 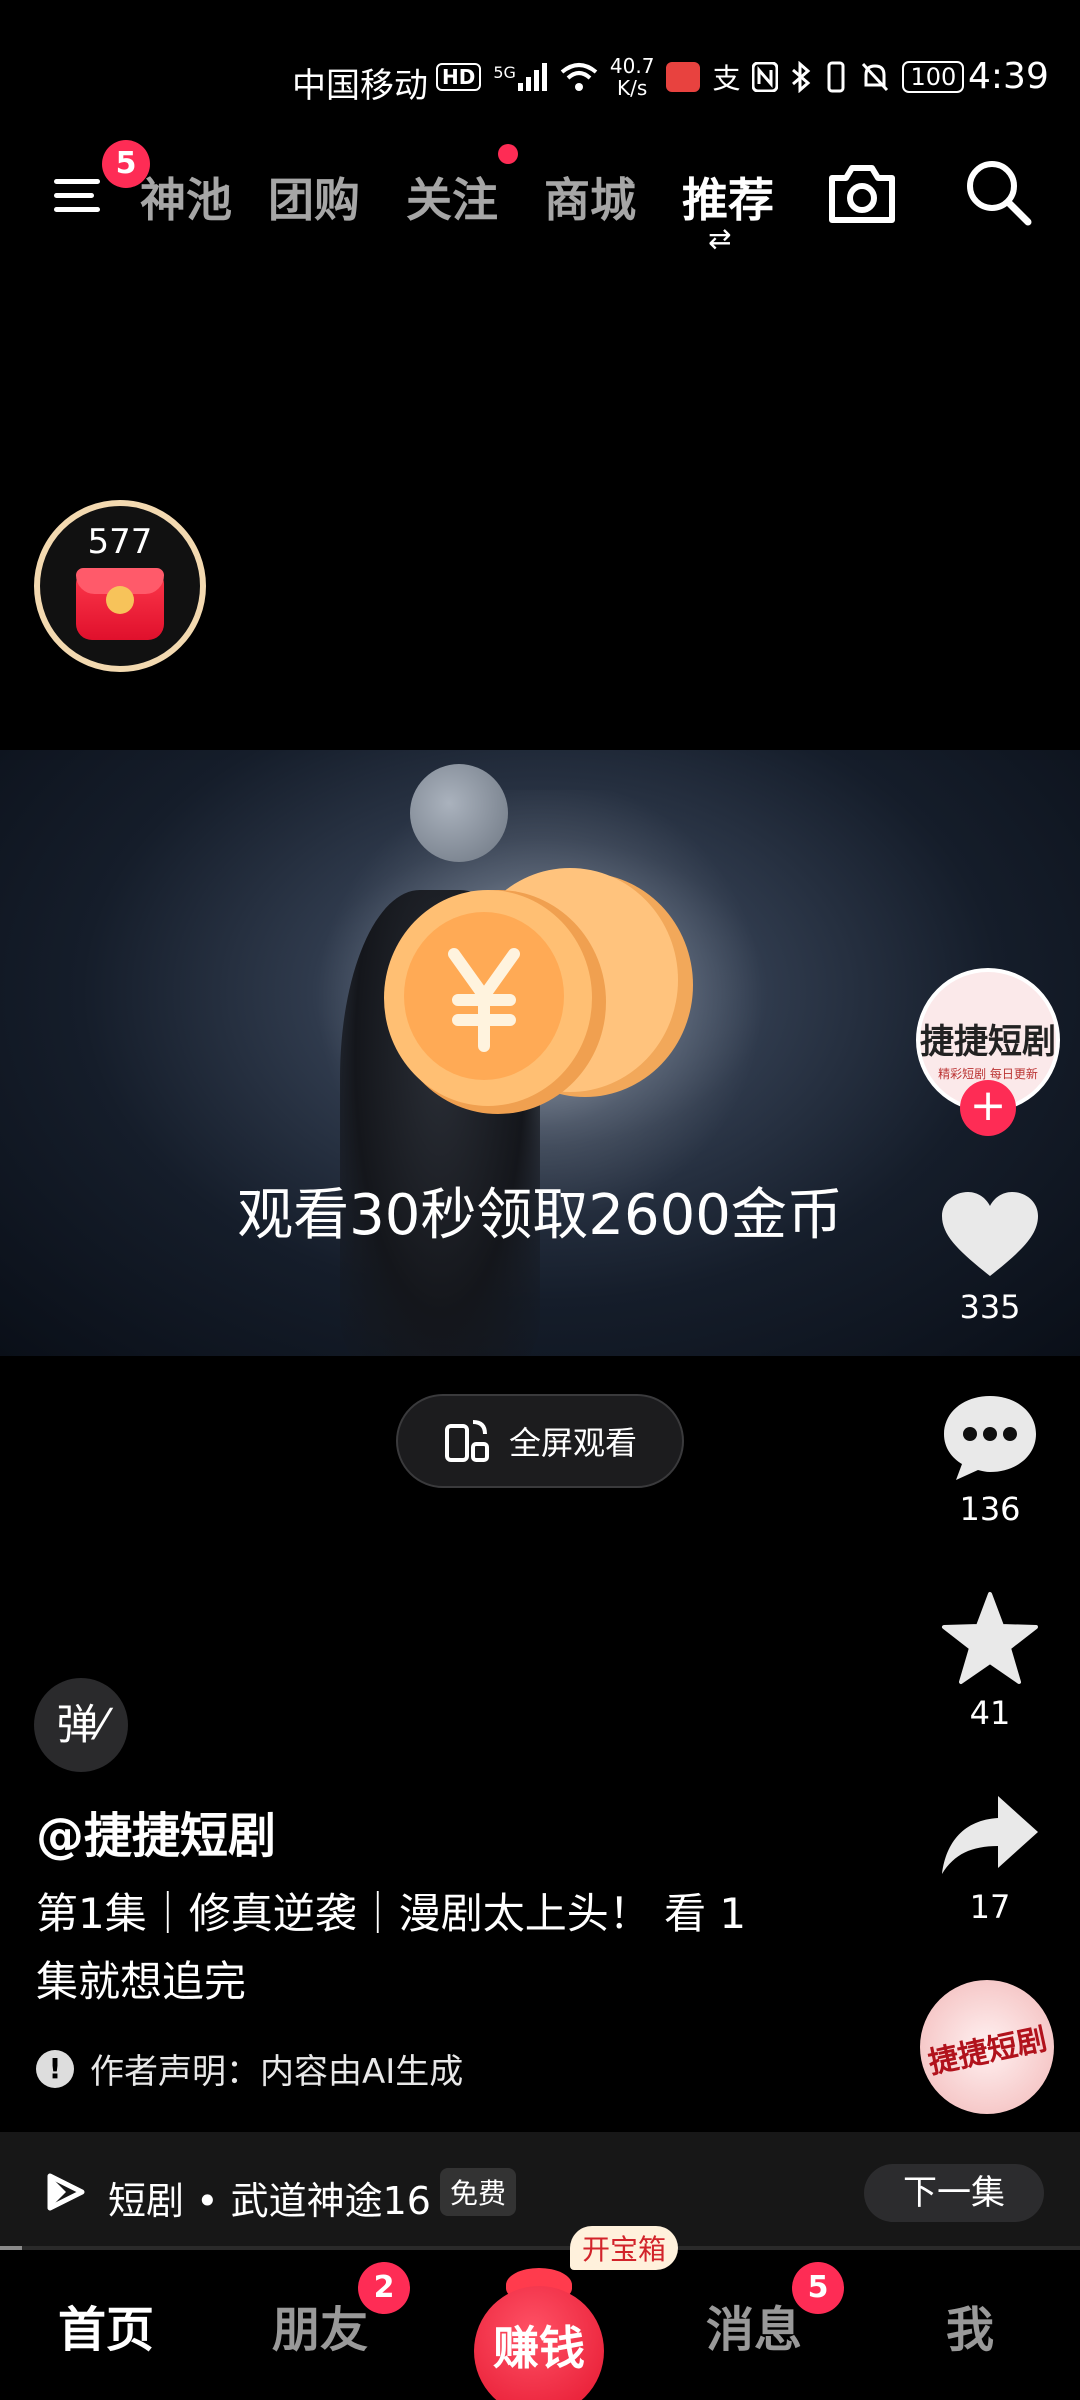 I want to click on carrier-name: 中国移动, so click(x=360, y=86).